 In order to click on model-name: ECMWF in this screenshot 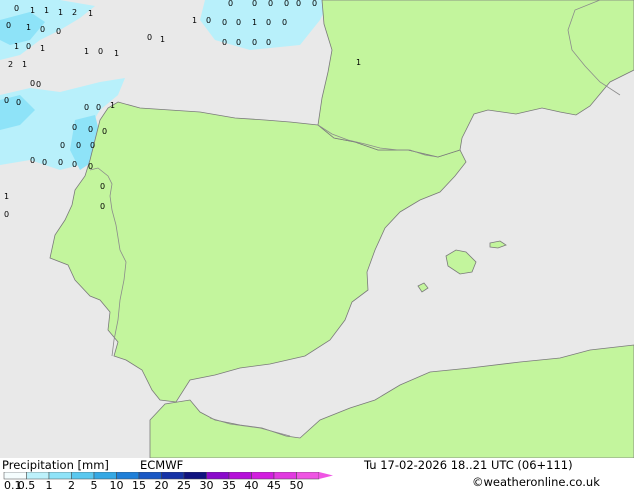, I will do `click(162, 465)`.